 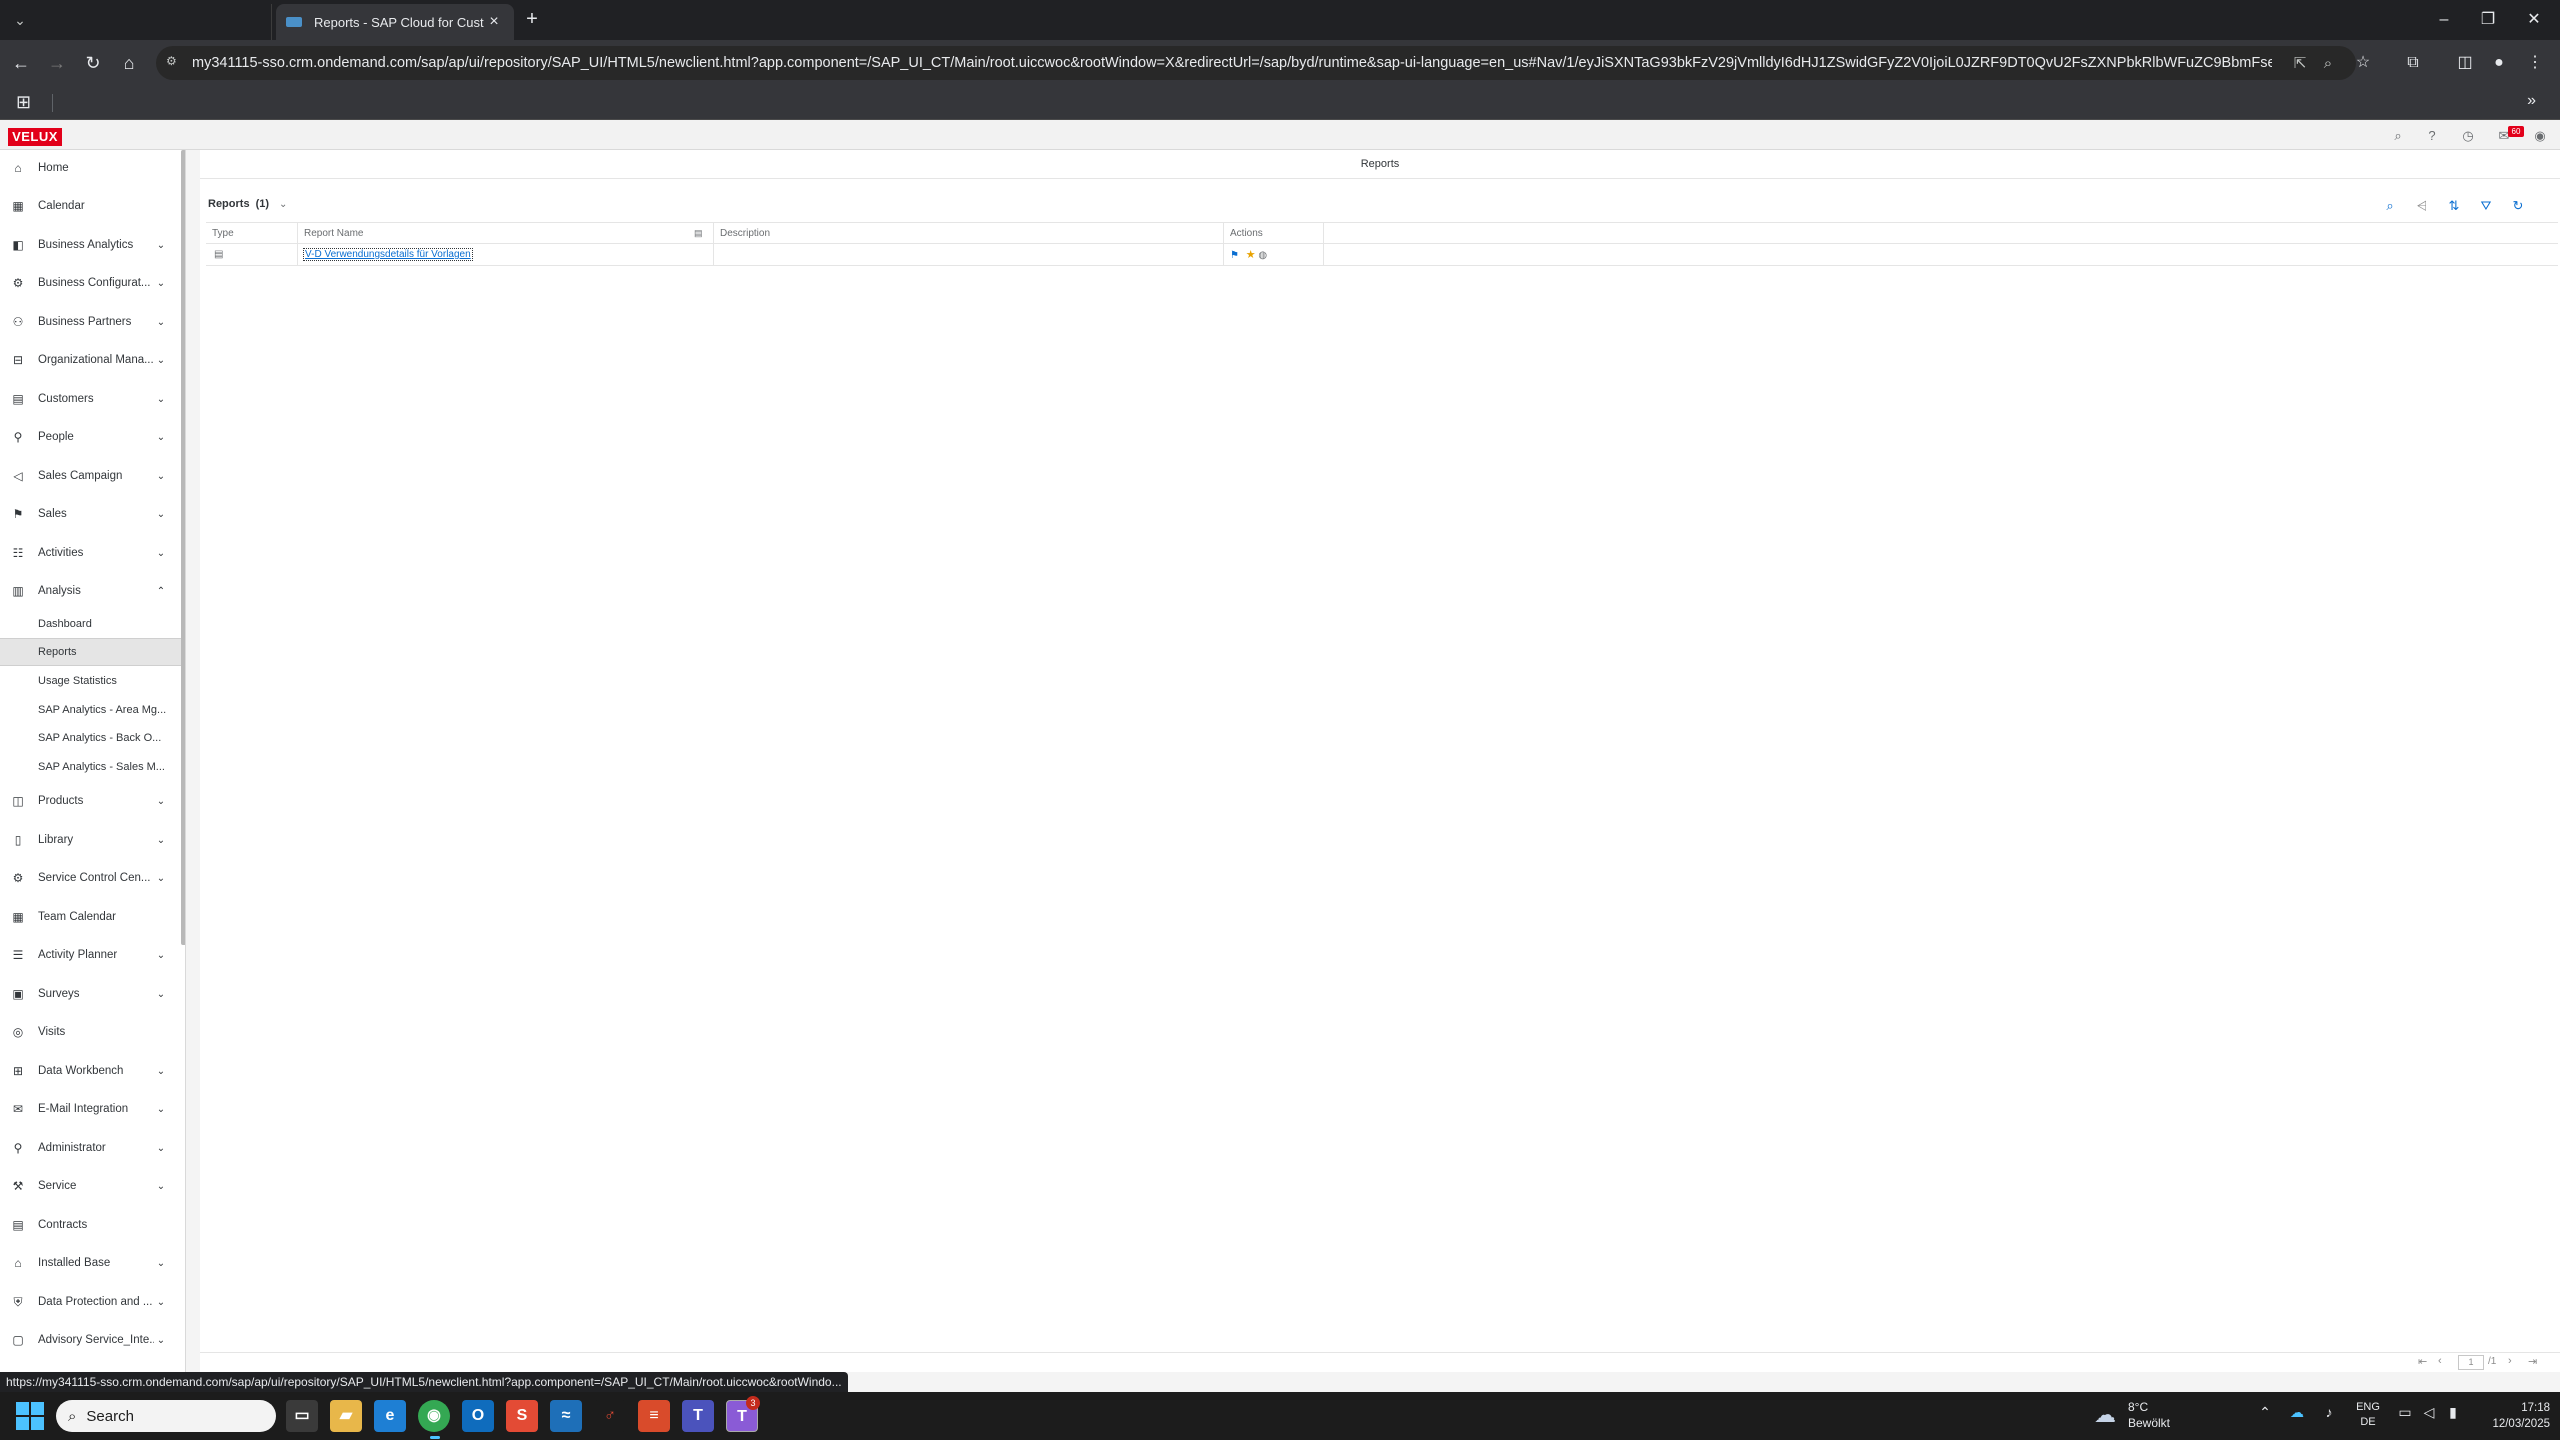 What do you see at coordinates (92, 681) in the screenshot?
I see `sidebar-subitem-usage-statistics: Usage Statistics` at bounding box center [92, 681].